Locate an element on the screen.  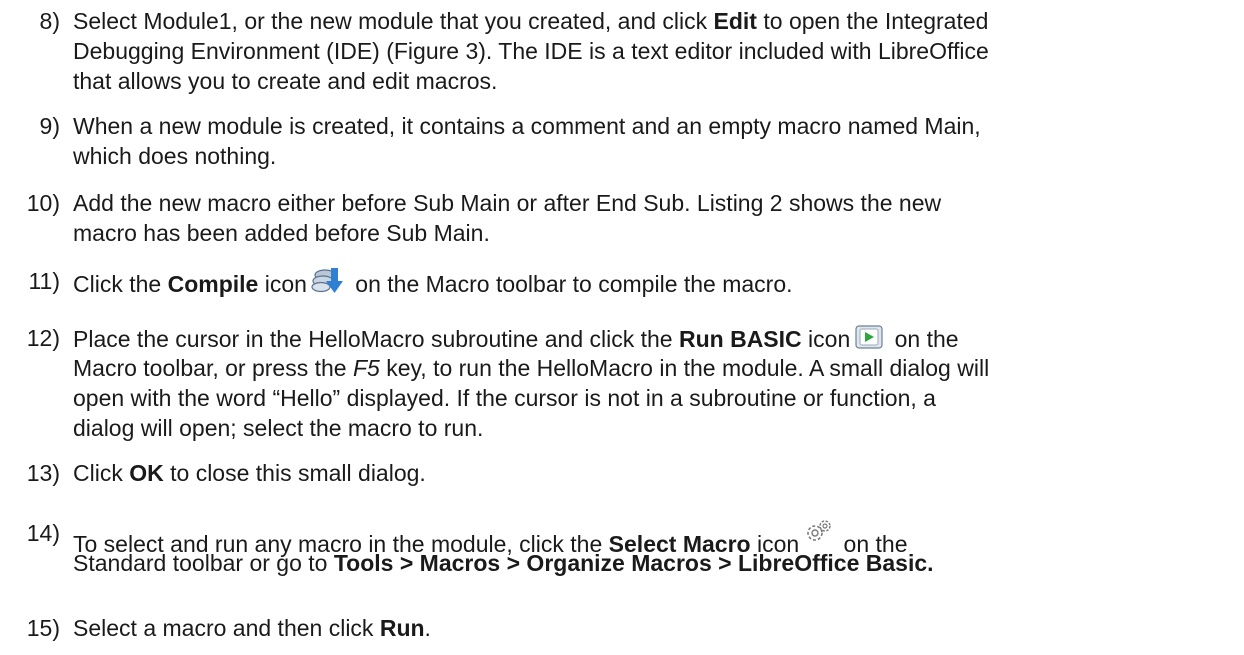
text-line: which does nothing. is located at coordinates (175, 156).